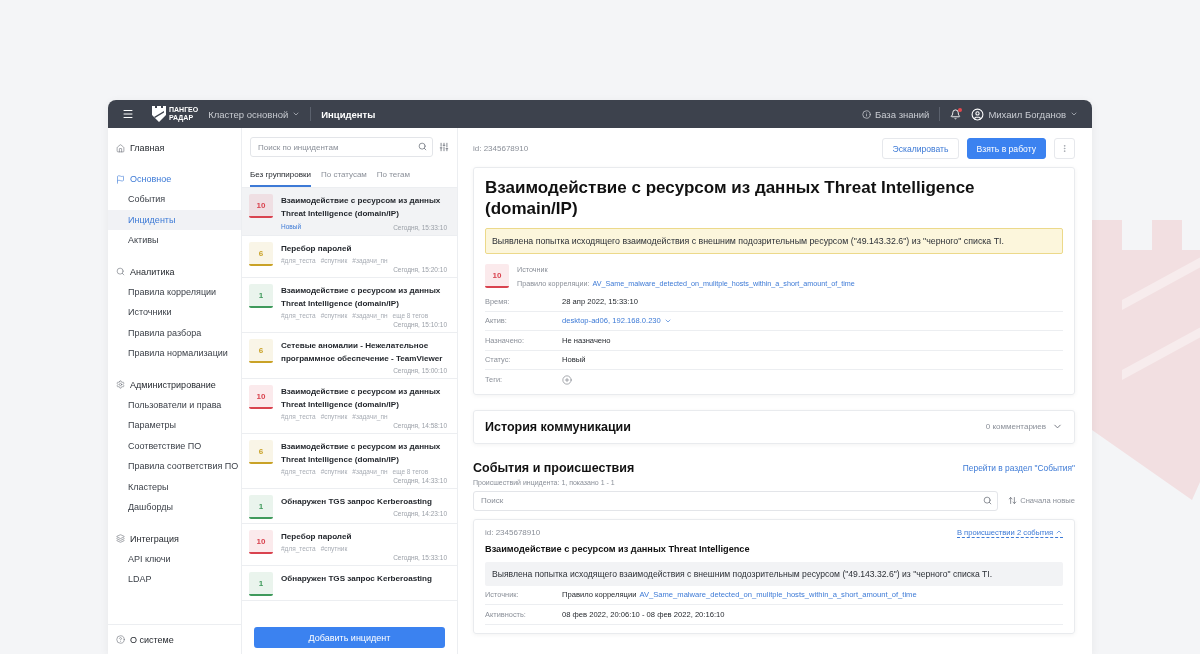  What do you see at coordinates (174, 353) in the screenshot?
I see `sidebar-item: Правила нормализации` at bounding box center [174, 353].